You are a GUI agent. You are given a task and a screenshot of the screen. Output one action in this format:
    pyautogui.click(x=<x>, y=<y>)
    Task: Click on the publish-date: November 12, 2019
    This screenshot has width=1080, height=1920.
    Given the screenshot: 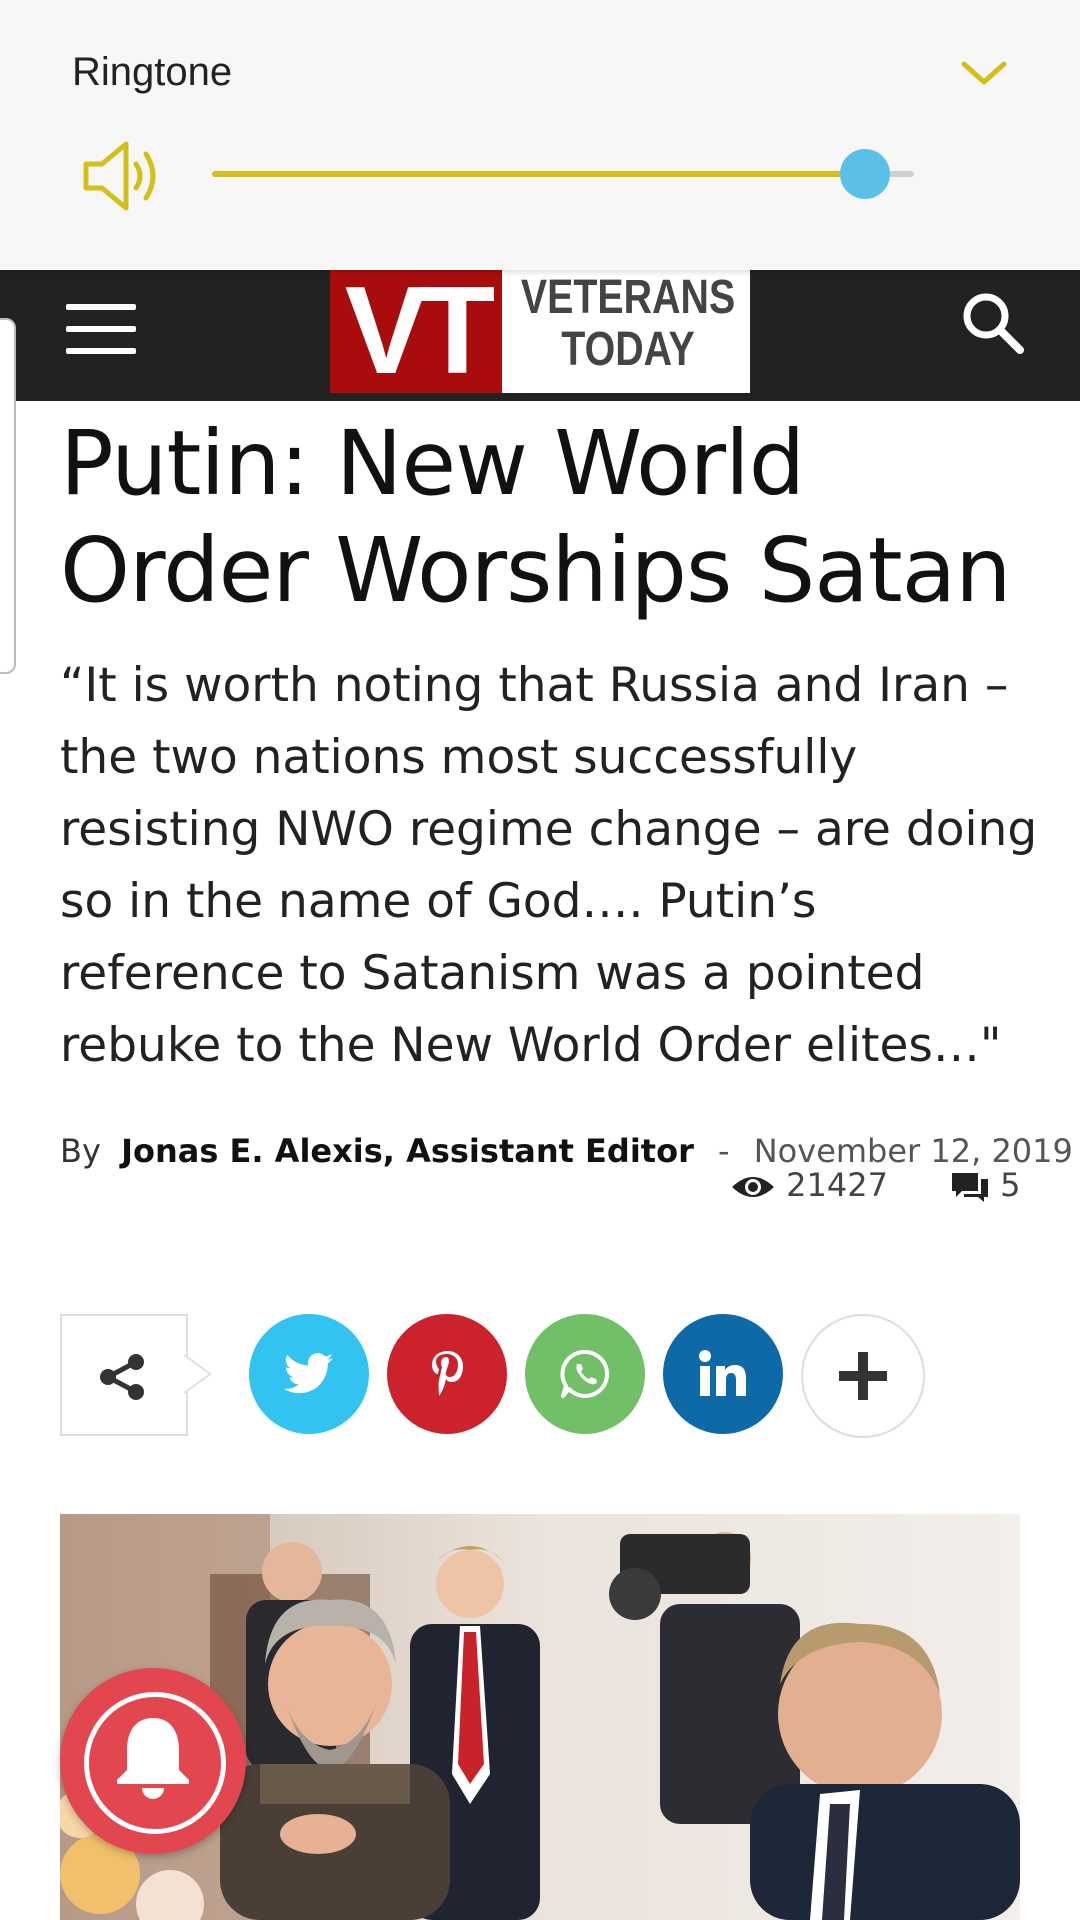 What is the action you would take?
    pyautogui.click(x=913, y=1151)
    